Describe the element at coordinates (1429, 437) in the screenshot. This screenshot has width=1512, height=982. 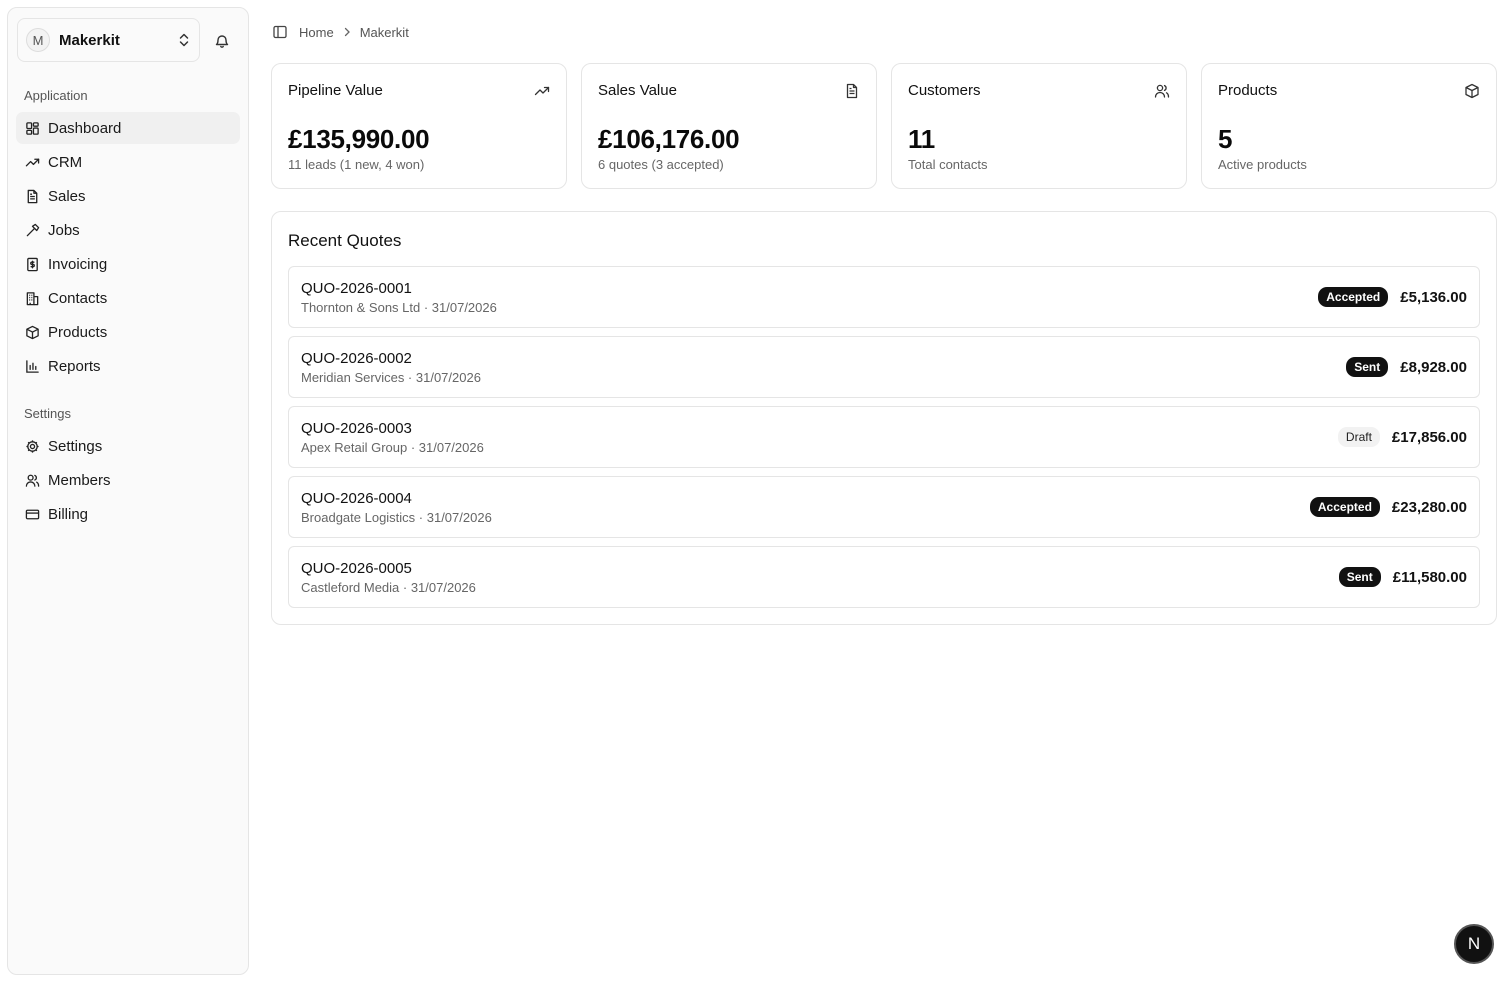
I see `quote-amount: £17,856.00` at that location.